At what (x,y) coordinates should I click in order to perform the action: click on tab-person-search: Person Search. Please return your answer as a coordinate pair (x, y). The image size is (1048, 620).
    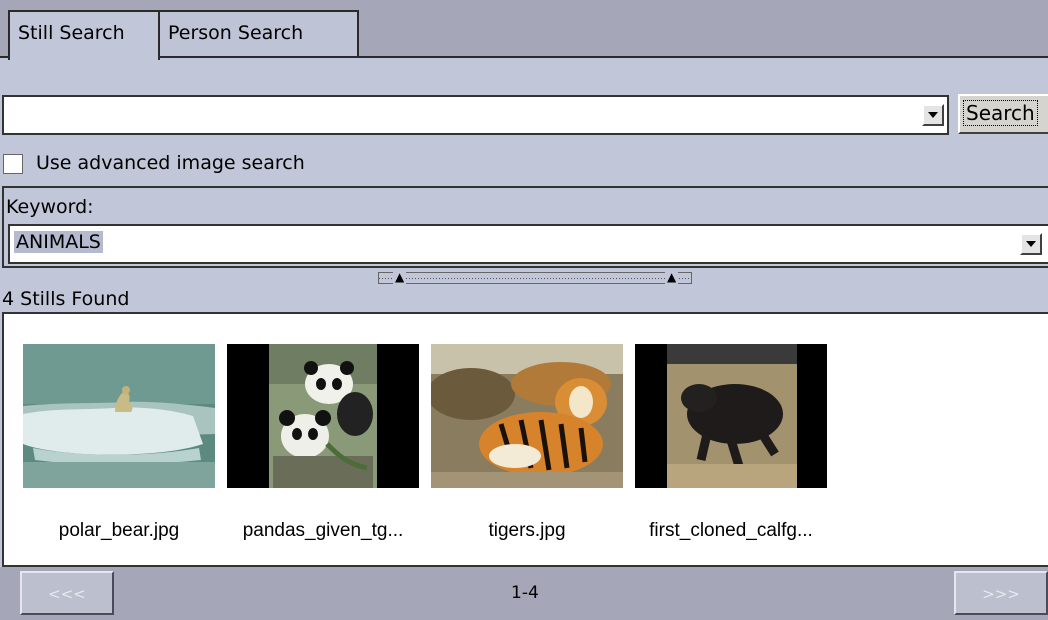
    Looking at the image, I should click on (259, 33).